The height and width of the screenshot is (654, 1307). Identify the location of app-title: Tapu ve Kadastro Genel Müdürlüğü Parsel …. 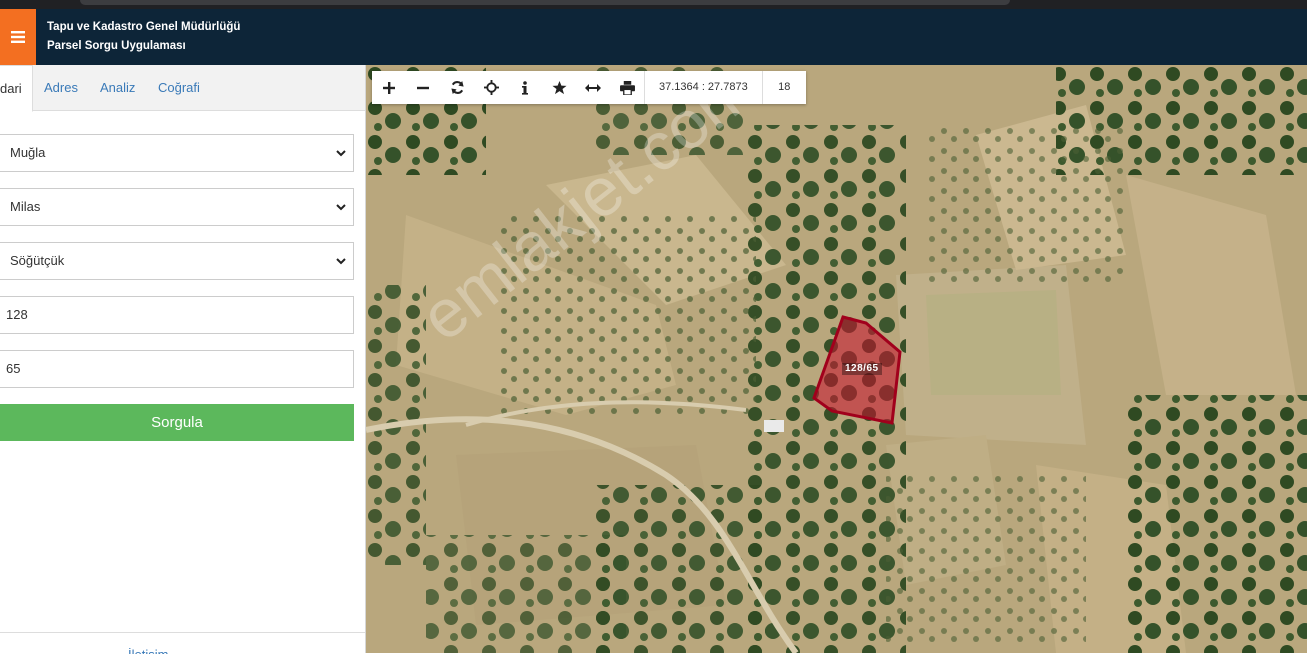
(143, 37).